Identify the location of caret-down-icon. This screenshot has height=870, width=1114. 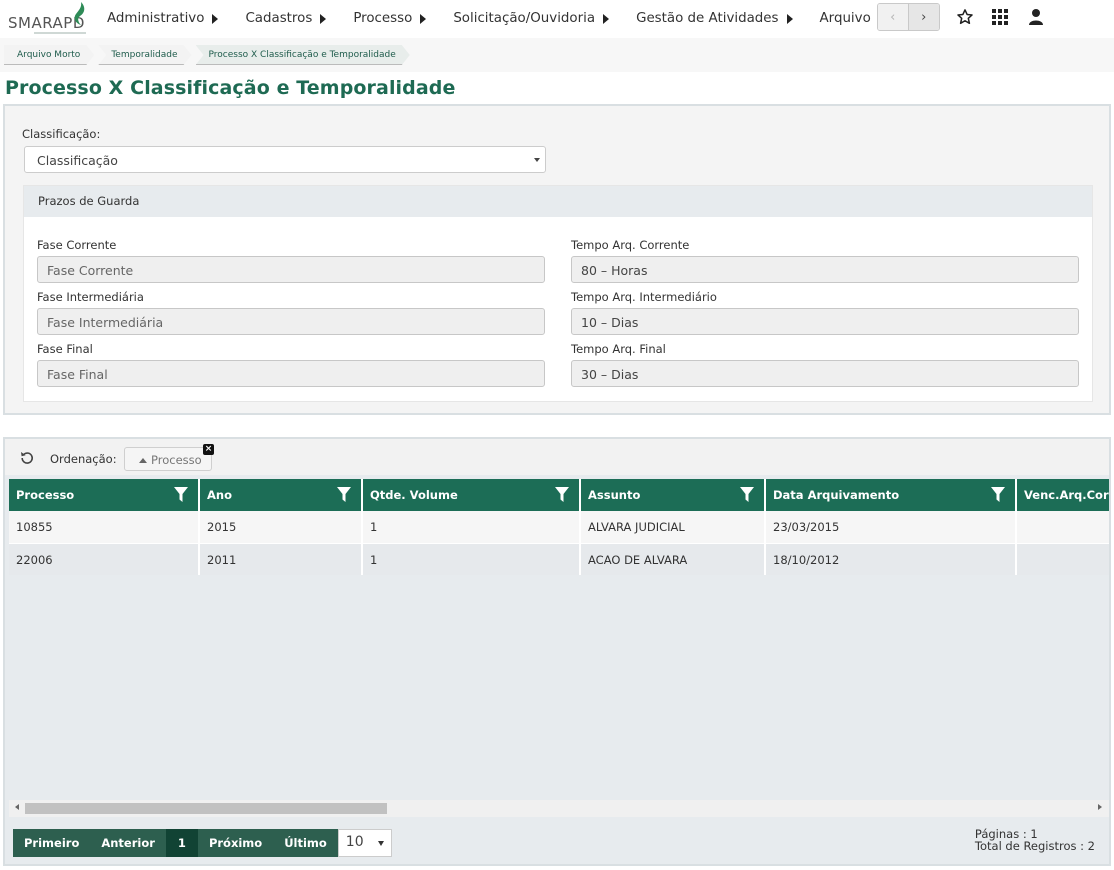
(380, 843).